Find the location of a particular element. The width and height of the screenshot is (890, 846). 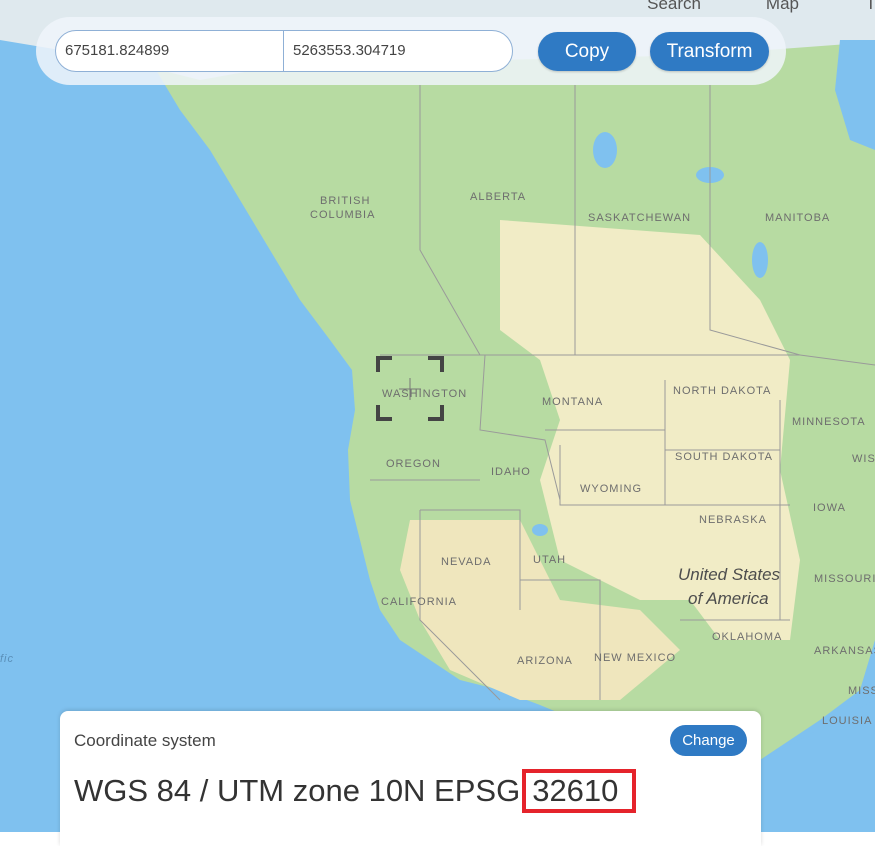

map-label: NEBRASKA is located at coordinates (733, 520).